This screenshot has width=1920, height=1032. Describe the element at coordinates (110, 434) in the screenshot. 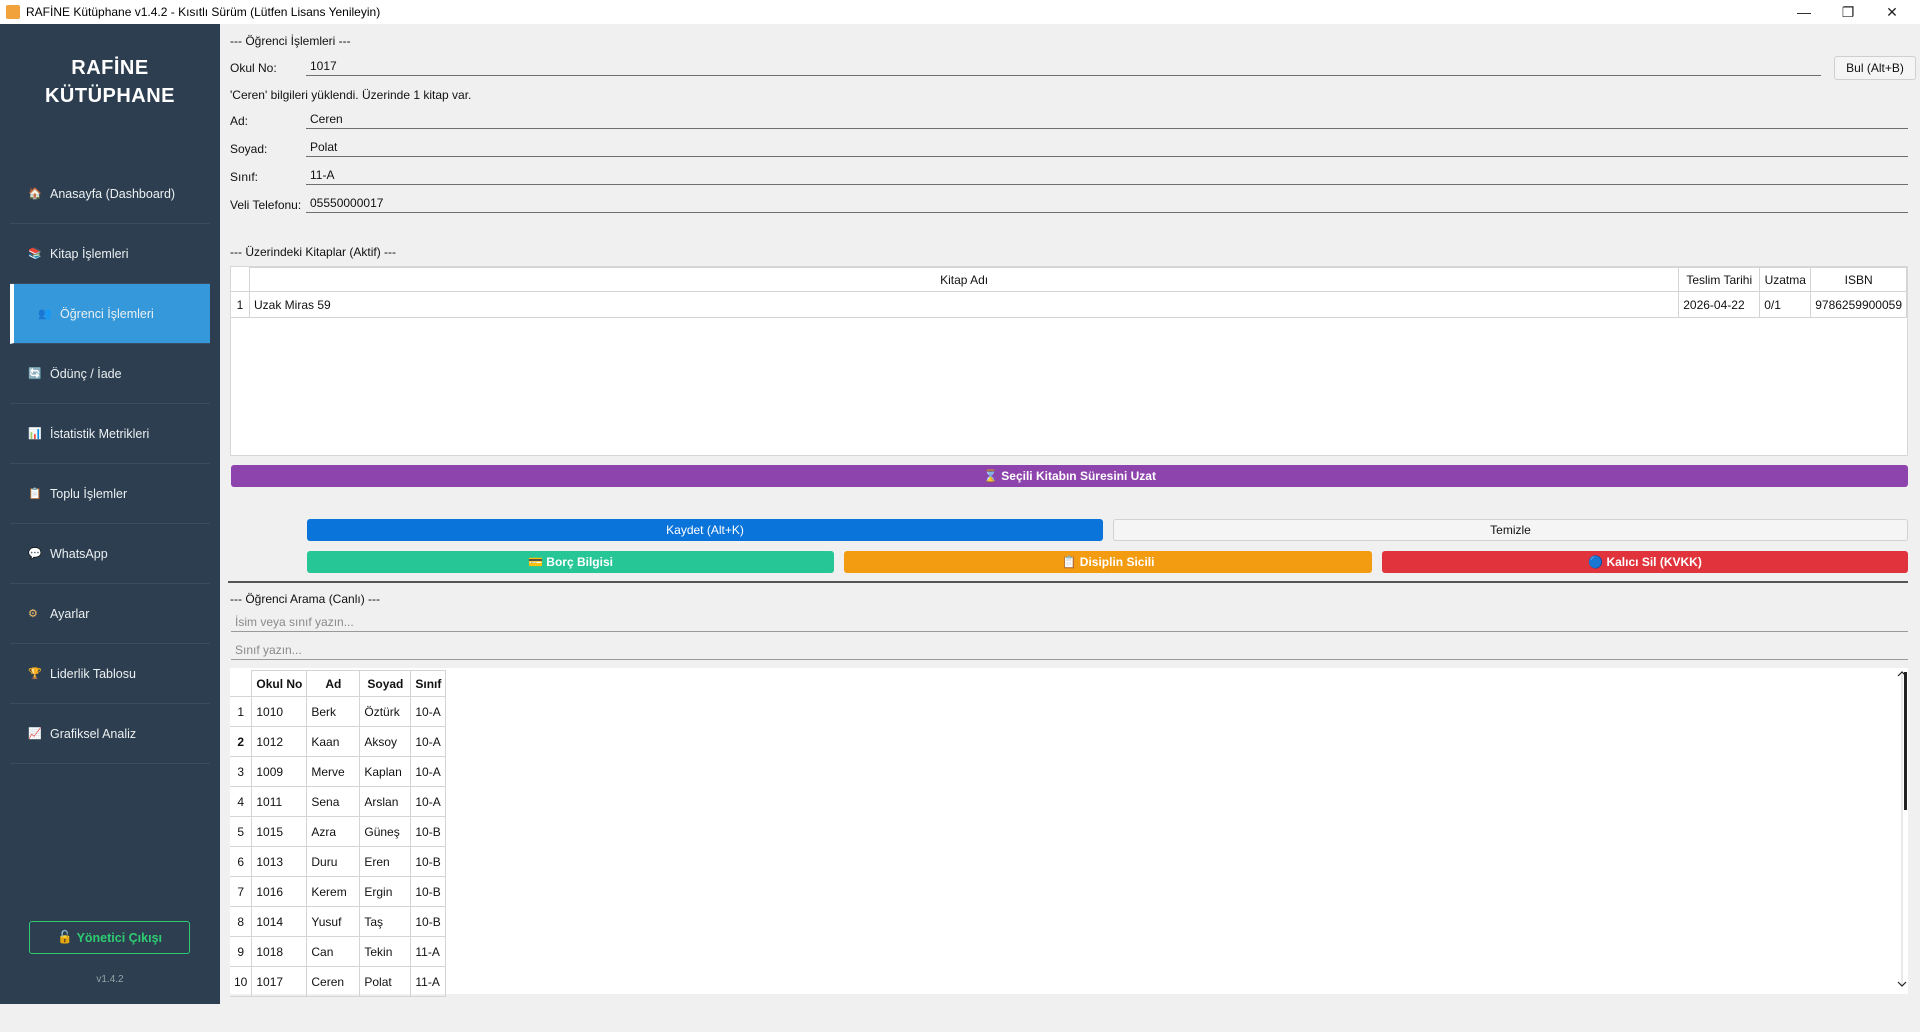

I see `sidebar-item-statistics: 📊 İstatistik Metrikleri` at that location.